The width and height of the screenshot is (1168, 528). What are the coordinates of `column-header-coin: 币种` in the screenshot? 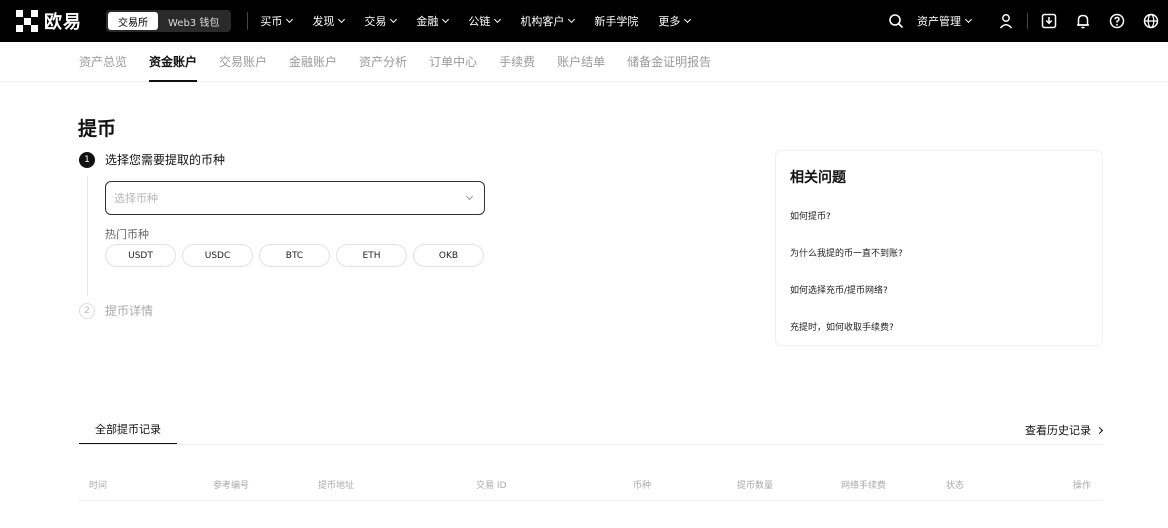 It's located at (642, 486).